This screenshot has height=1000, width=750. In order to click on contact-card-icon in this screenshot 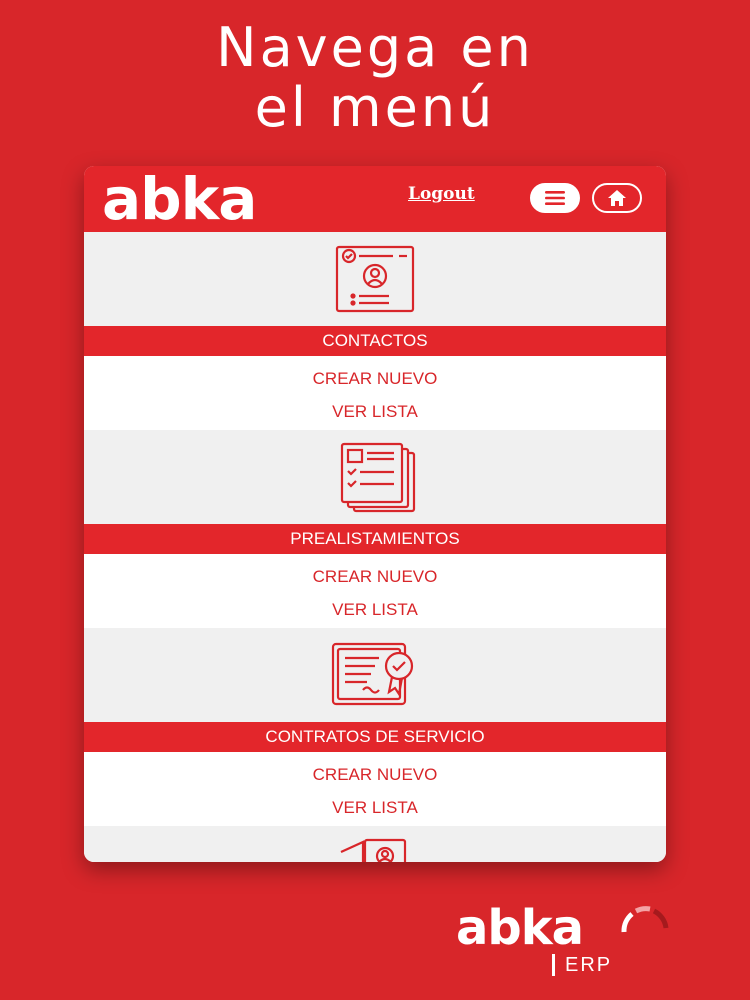, I will do `click(375, 279)`.